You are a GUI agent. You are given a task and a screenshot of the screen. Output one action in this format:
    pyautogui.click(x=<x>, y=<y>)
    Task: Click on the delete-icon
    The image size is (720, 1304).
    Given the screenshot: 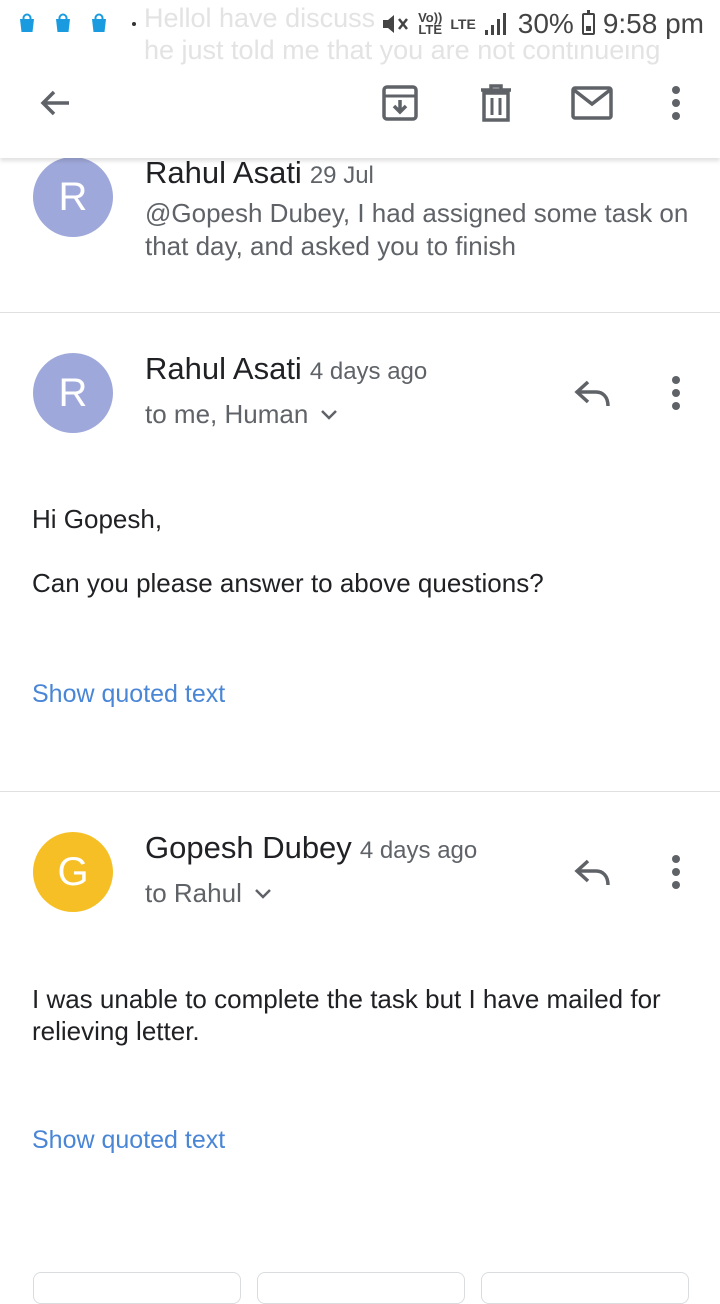 What is the action you would take?
    pyautogui.click(x=496, y=103)
    